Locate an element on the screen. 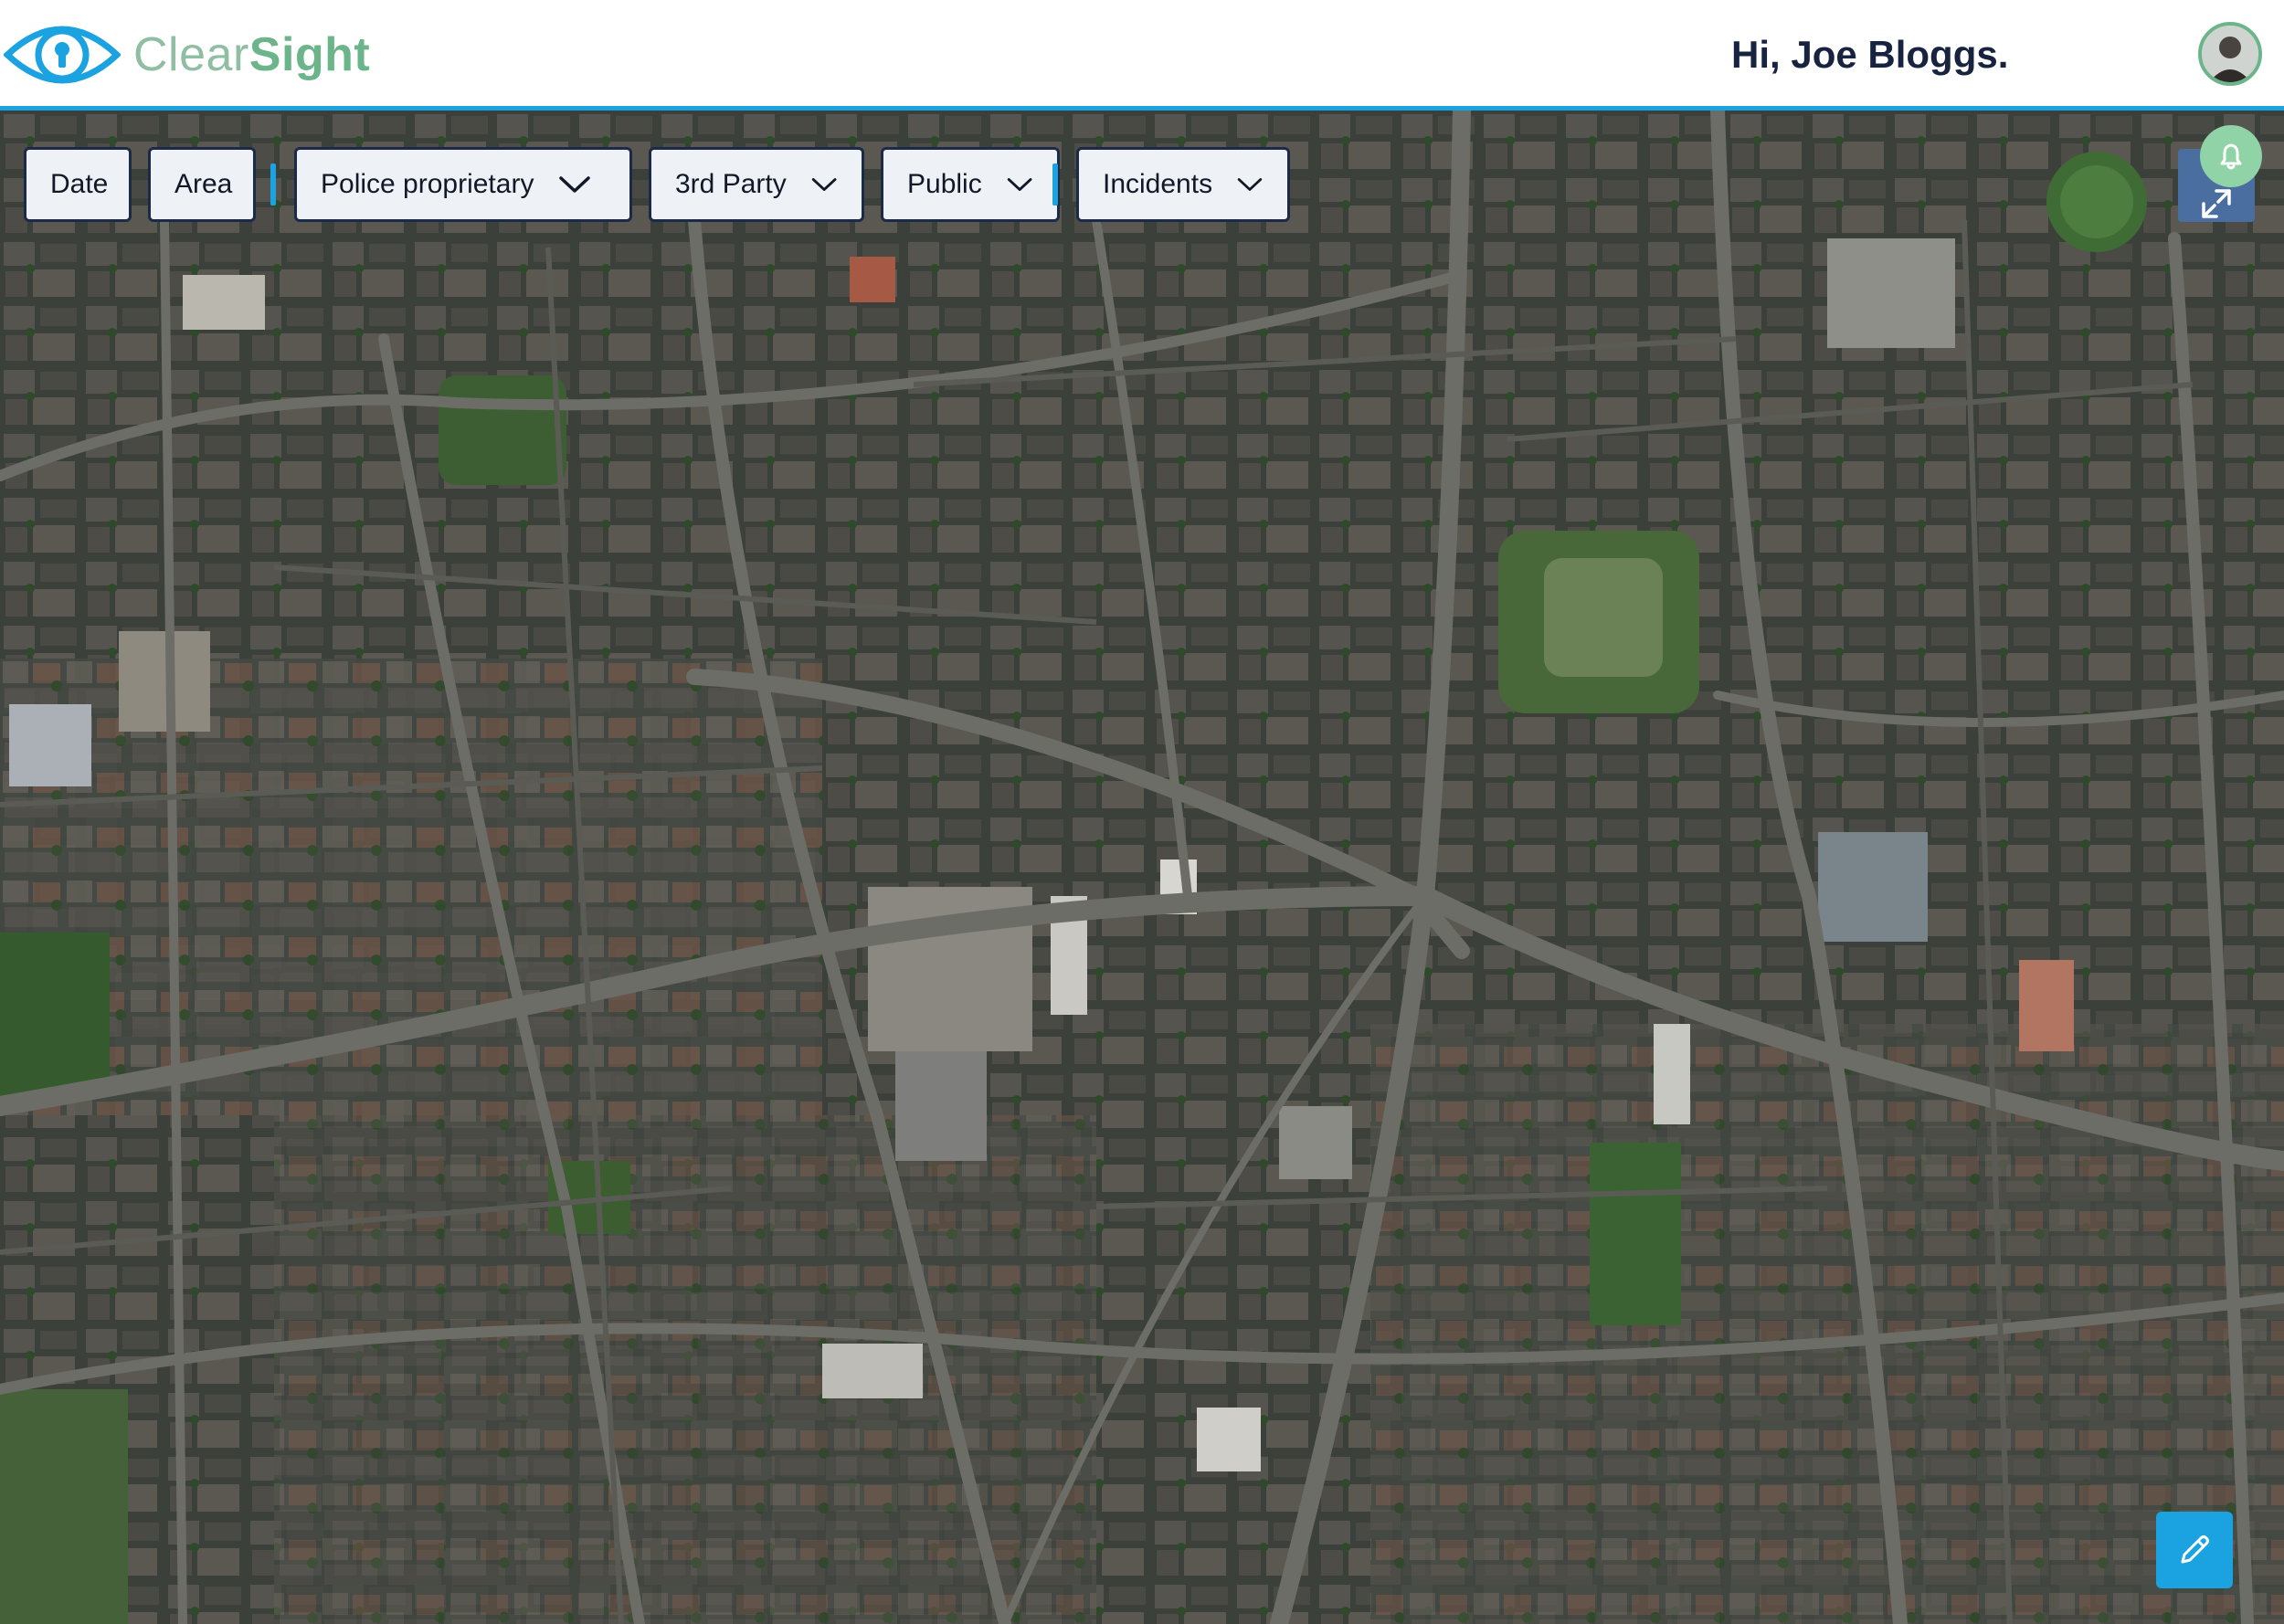  filter-date-button: Date is located at coordinates (78, 184).